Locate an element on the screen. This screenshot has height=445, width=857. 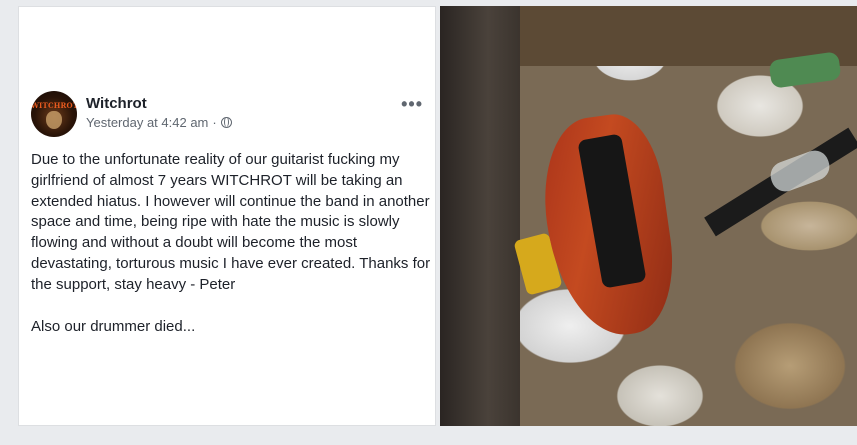
avatar: WITCHROT is located at coordinates (54, 114).